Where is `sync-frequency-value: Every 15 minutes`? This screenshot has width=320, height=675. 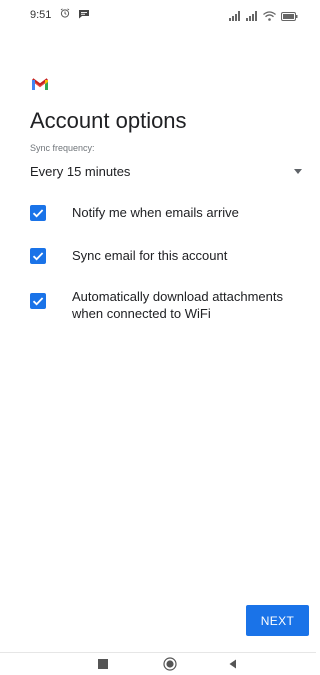
sync-frequency-value: Every 15 minutes is located at coordinates (80, 171).